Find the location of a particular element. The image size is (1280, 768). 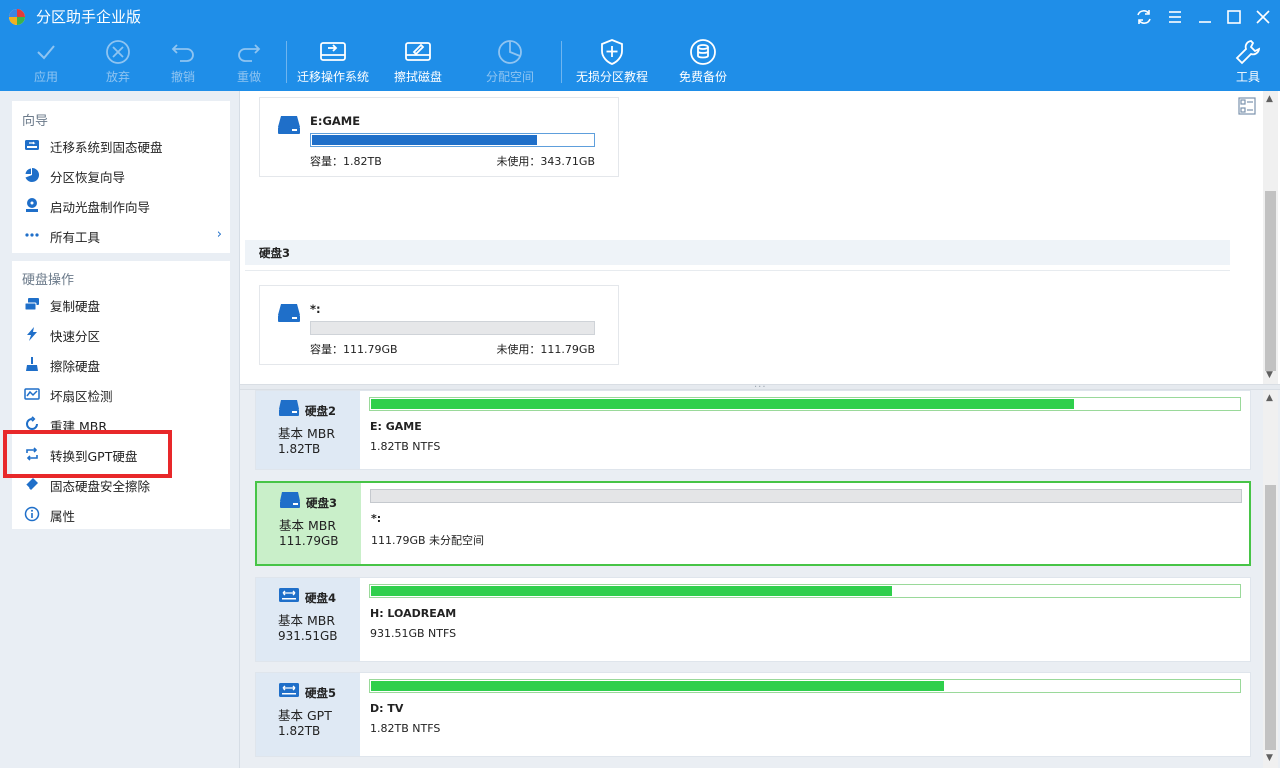

disk-type: 基本 MBR is located at coordinates (307, 620).